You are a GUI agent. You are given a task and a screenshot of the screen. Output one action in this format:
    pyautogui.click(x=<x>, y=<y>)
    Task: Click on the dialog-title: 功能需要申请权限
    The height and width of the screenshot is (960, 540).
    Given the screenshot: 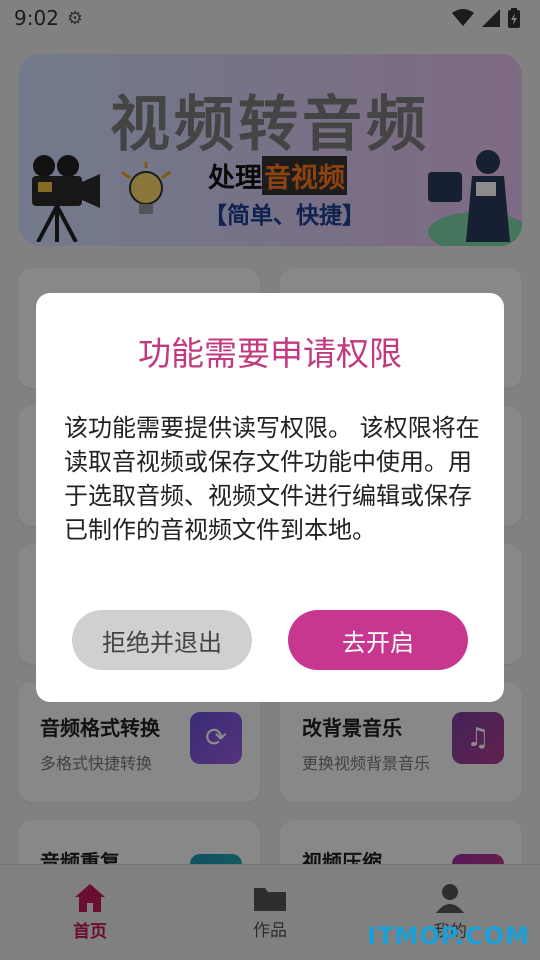 What is the action you would take?
    pyautogui.click(x=270, y=353)
    